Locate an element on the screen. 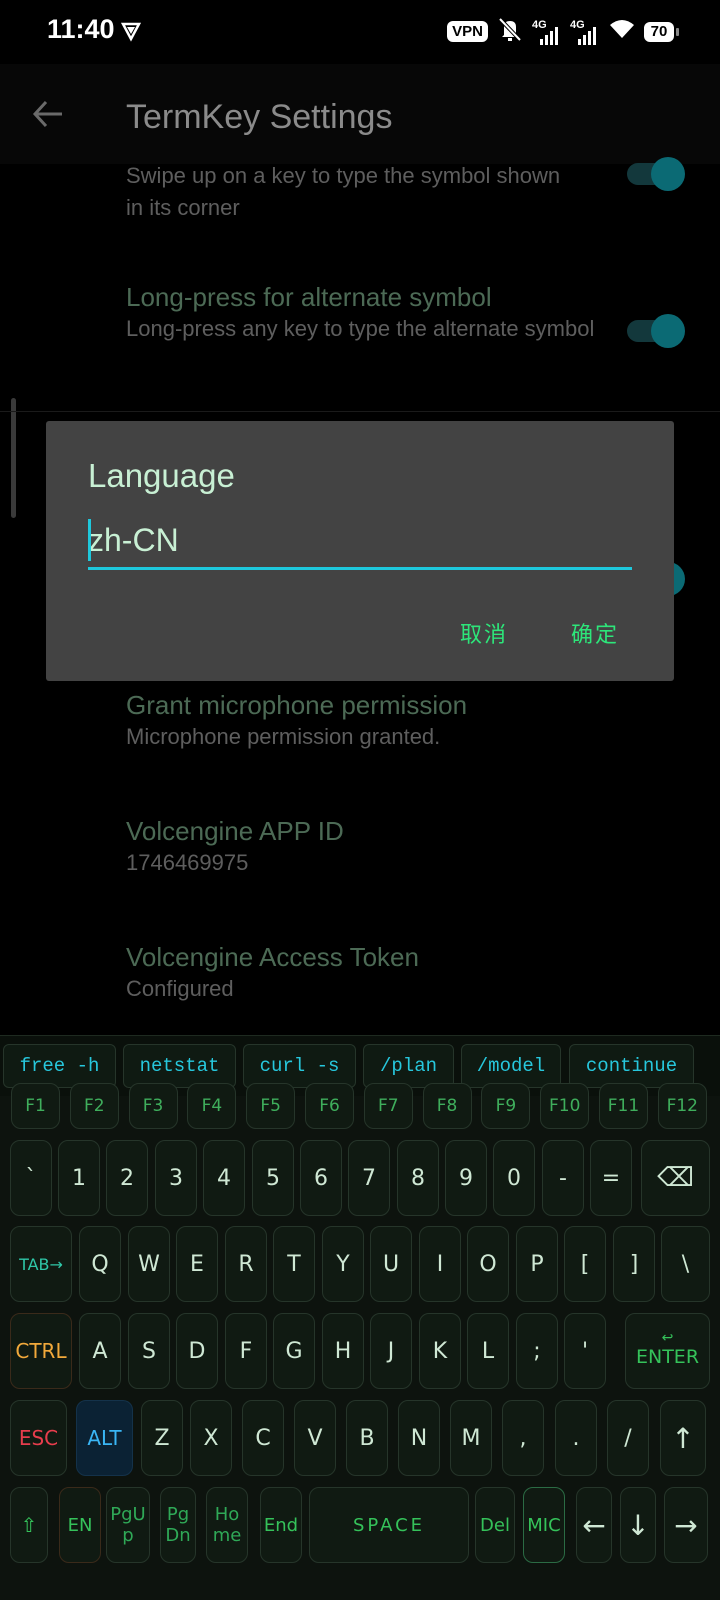 The image size is (720, 1600). key-f8: F8 is located at coordinates (447, 1106).